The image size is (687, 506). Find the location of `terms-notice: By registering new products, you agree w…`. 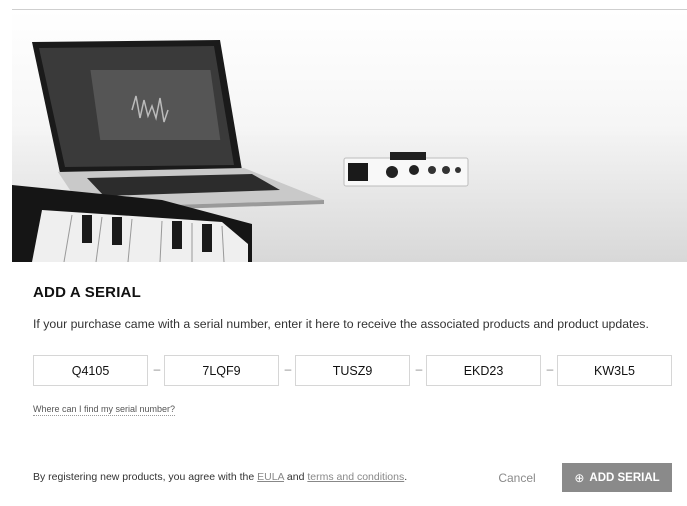

terms-notice: By registering new products, you agree w… is located at coordinates (220, 477).